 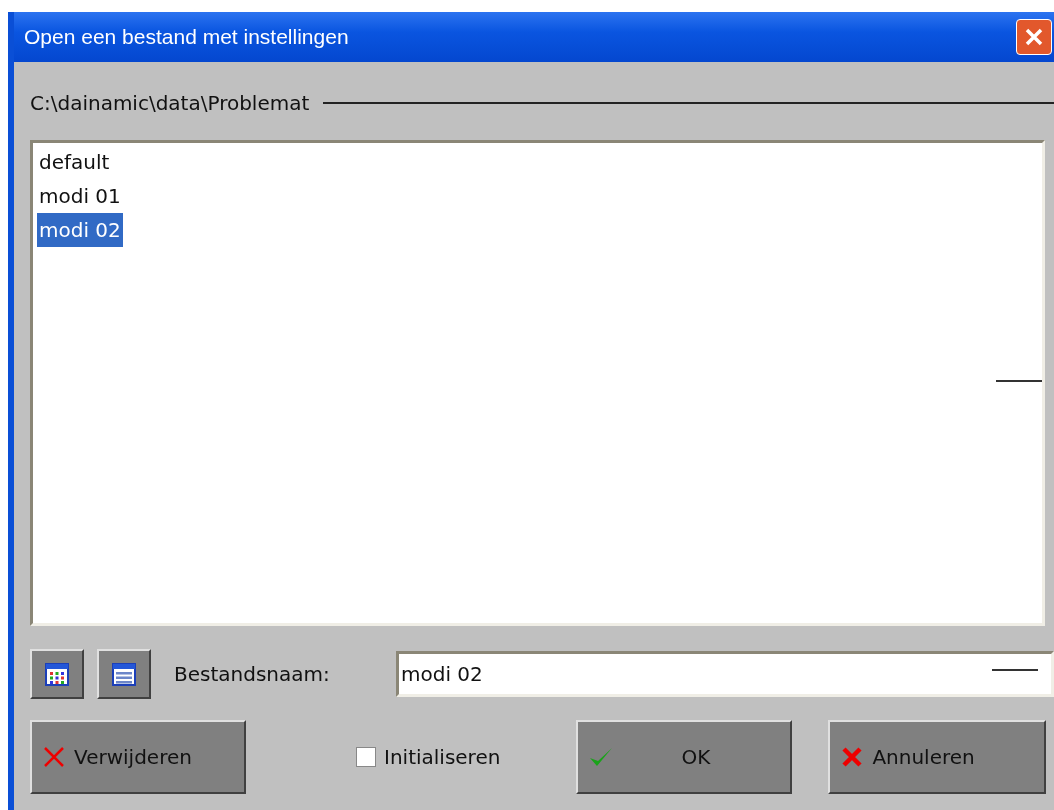 I want to click on cancel-button: Annuleren, so click(x=937, y=757).